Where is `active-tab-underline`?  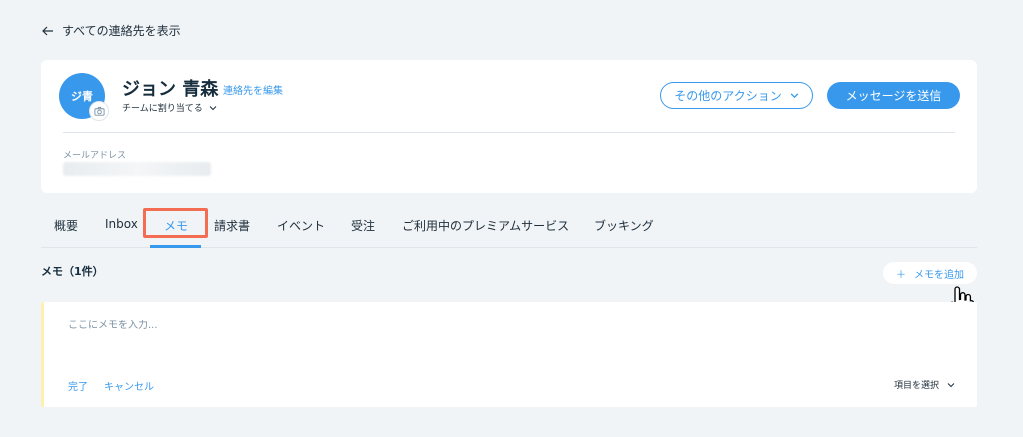 active-tab-underline is located at coordinates (175, 246).